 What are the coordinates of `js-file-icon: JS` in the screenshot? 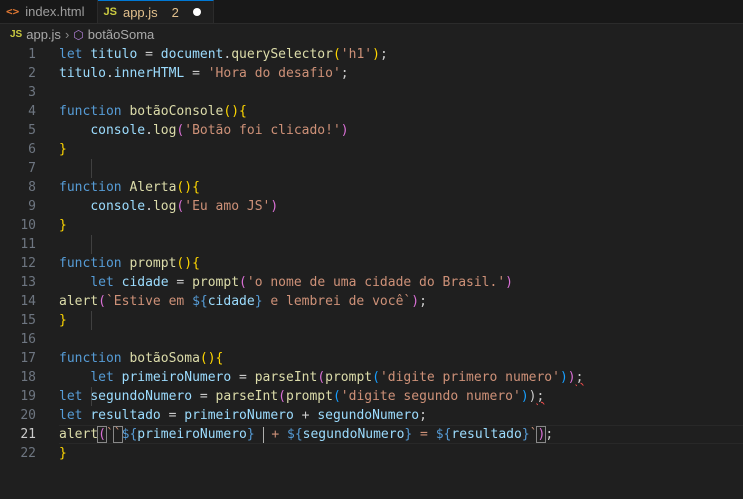 It's located at (110, 12).